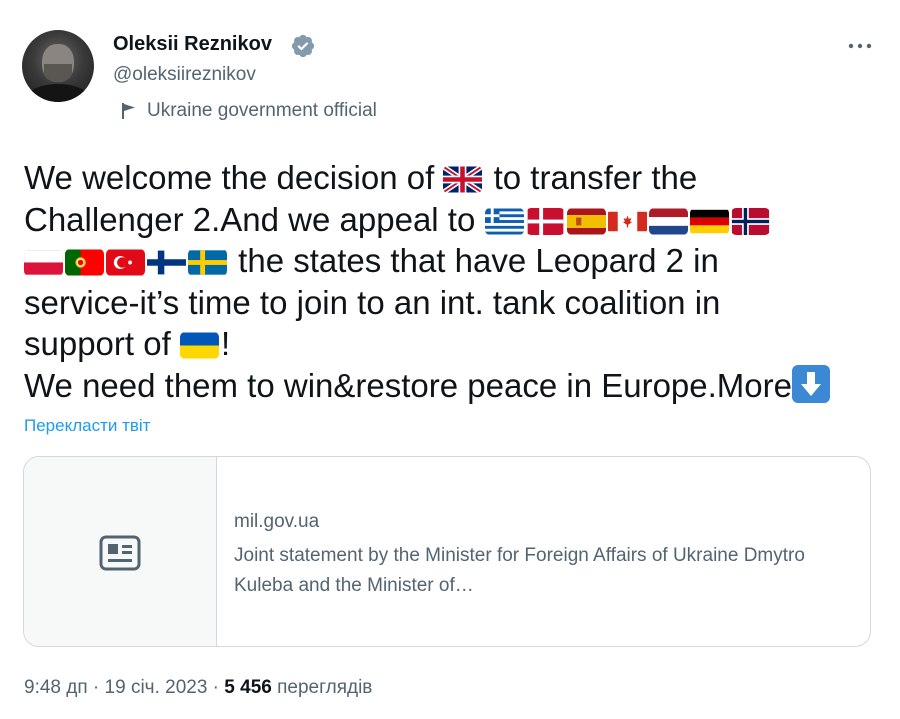  Describe the element at coordinates (463, 179) in the screenshot. I see `flag-uk-icon` at that location.